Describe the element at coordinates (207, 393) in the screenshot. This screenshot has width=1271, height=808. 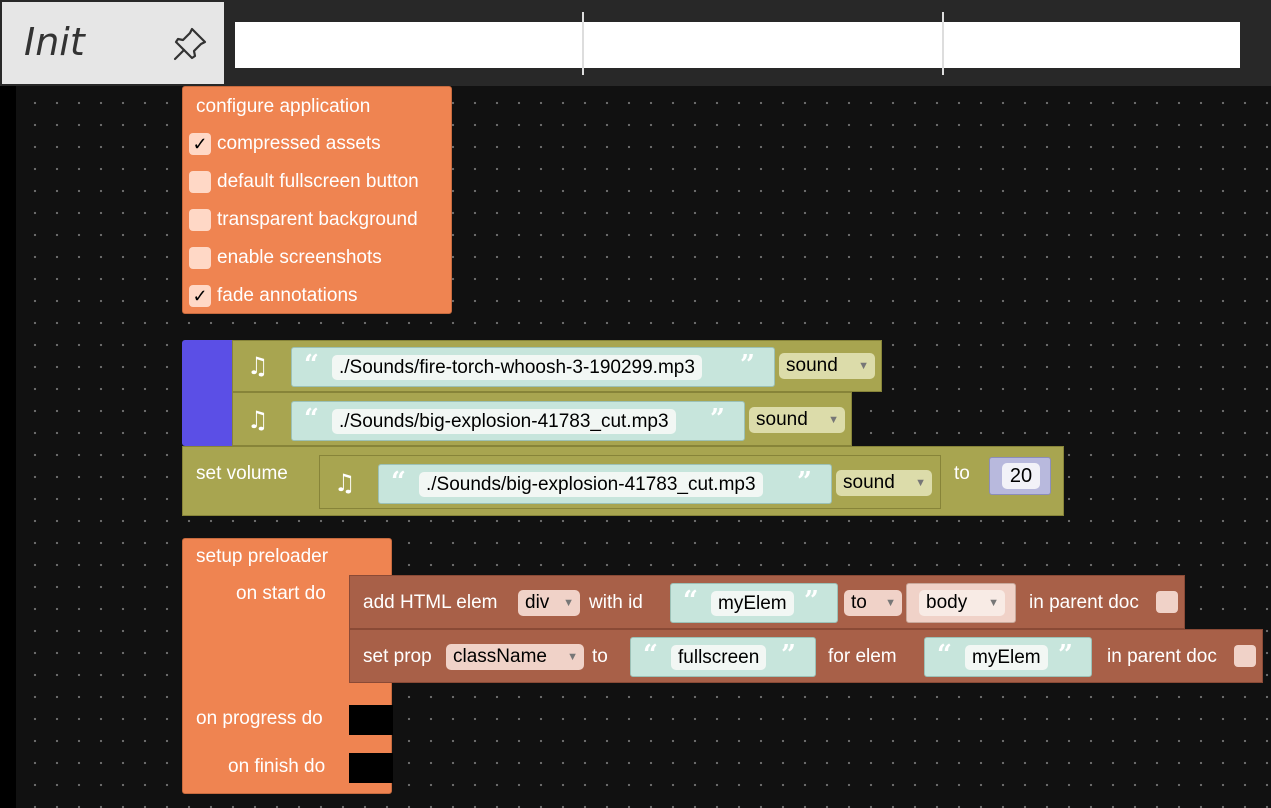
I see `purple-connector-block` at that location.